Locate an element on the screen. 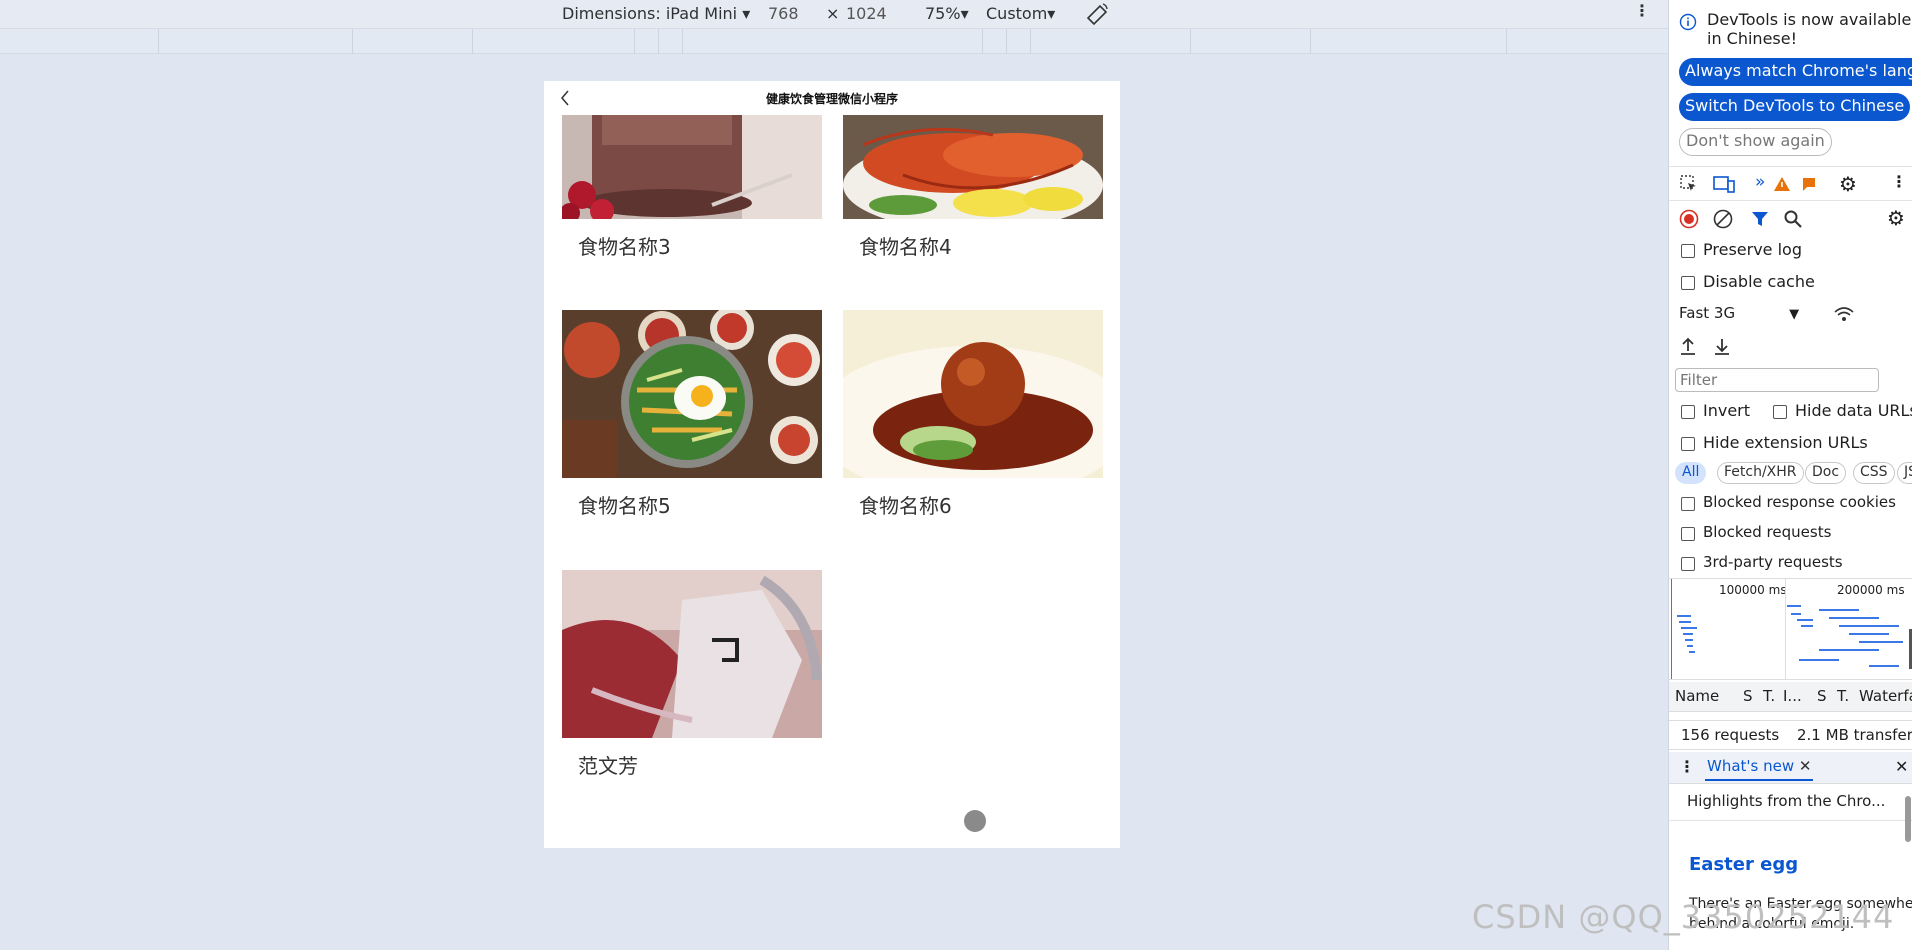 The height and width of the screenshot is (950, 1912). food-name-5: 食物名称5 is located at coordinates (624, 504).